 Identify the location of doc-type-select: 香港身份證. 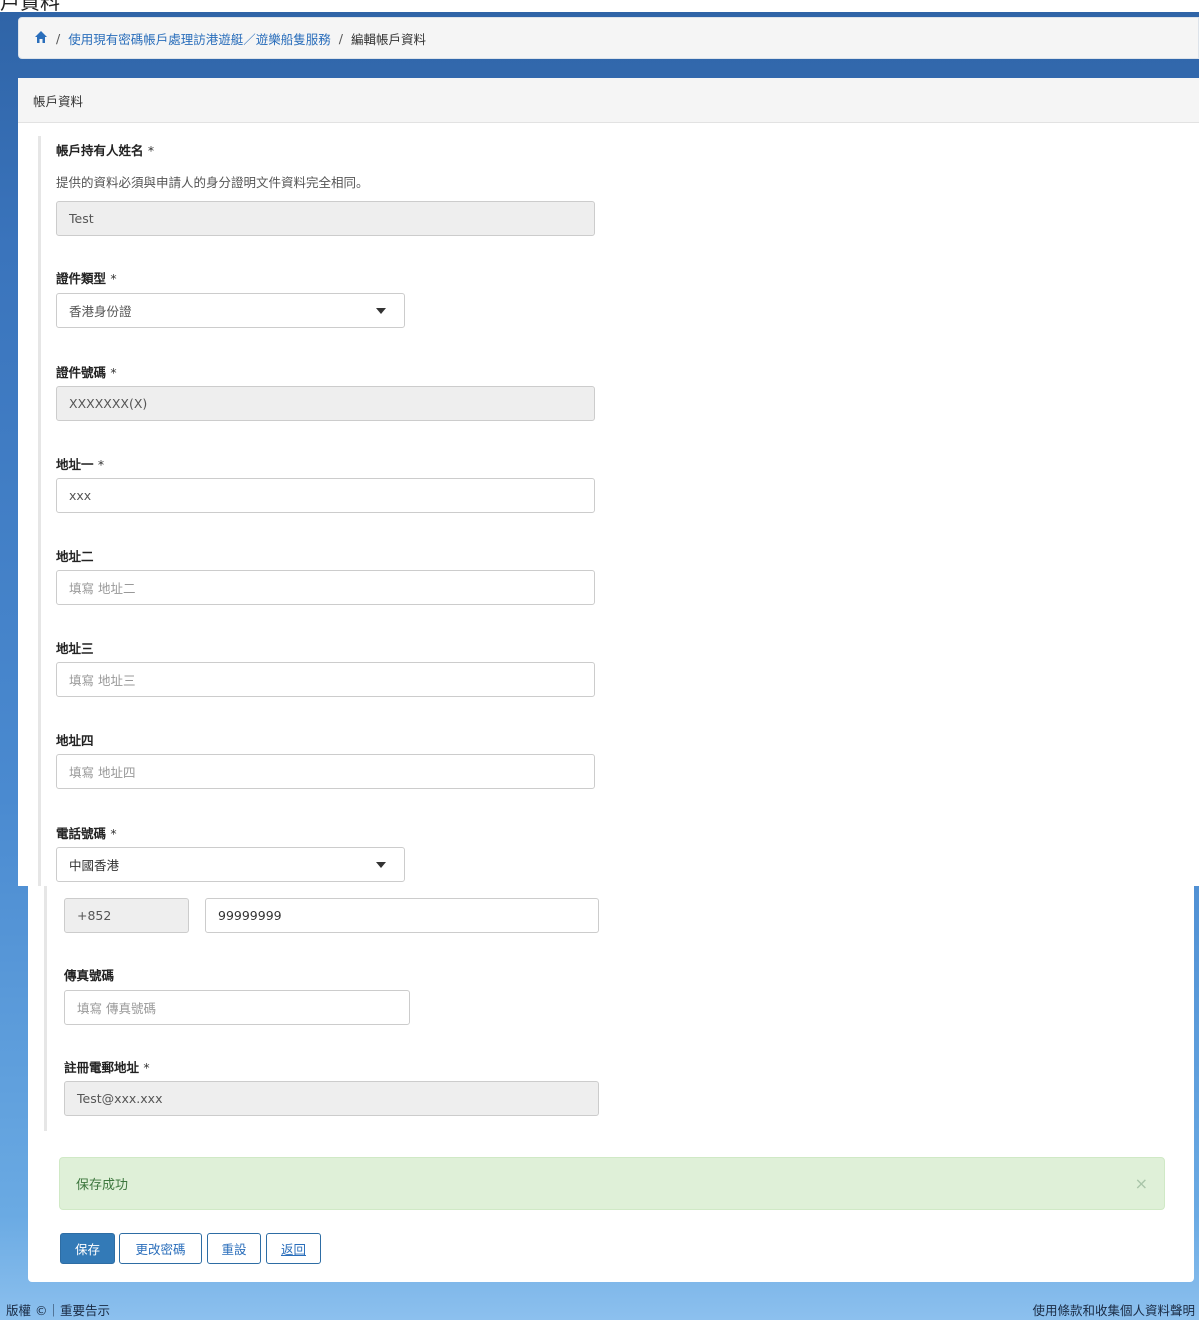
(230, 310).